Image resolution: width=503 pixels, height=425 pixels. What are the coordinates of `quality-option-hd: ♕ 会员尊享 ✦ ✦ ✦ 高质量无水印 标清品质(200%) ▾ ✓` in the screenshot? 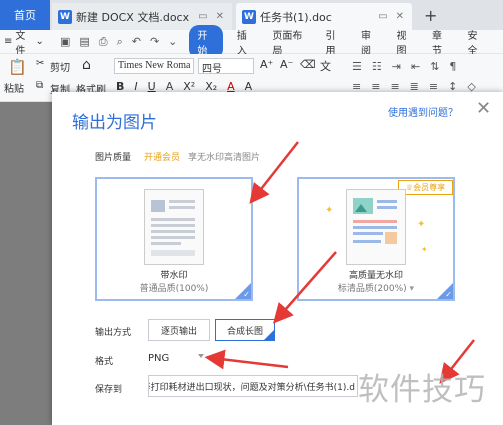 It's located at (376, 239).